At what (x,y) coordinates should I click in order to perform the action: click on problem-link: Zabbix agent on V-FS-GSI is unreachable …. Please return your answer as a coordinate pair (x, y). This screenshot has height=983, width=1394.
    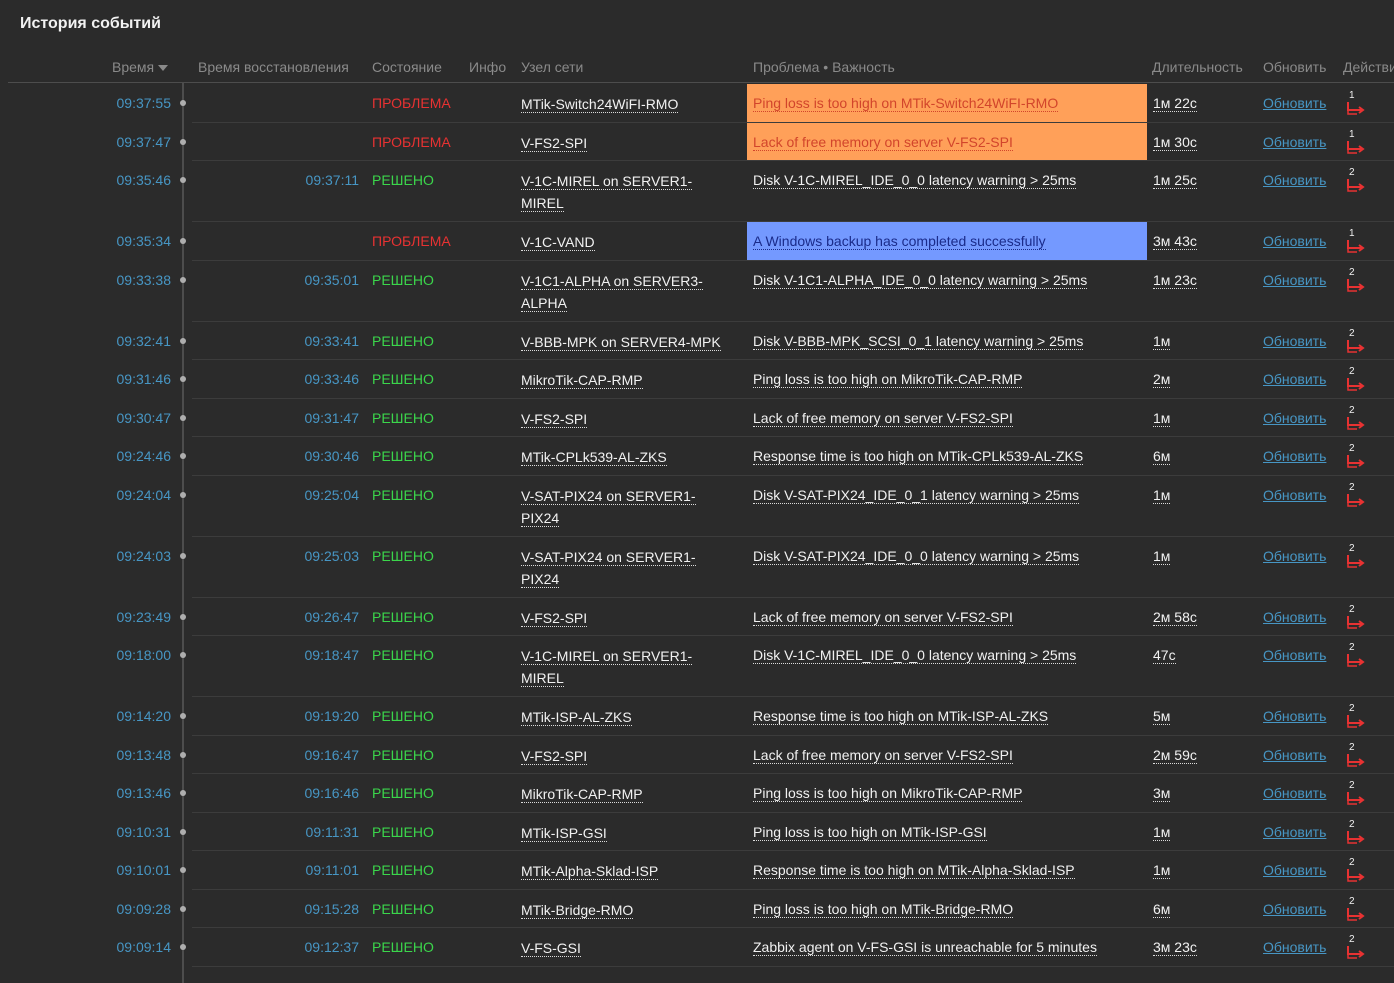
    Looking at the image, I should click on (925, 947).